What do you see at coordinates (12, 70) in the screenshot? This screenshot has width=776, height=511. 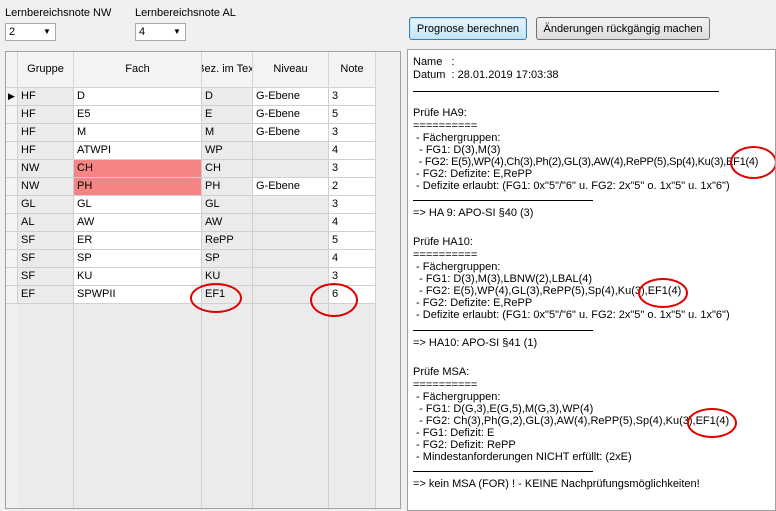 I see `row-selector-header` at bounding box center [12, 70].